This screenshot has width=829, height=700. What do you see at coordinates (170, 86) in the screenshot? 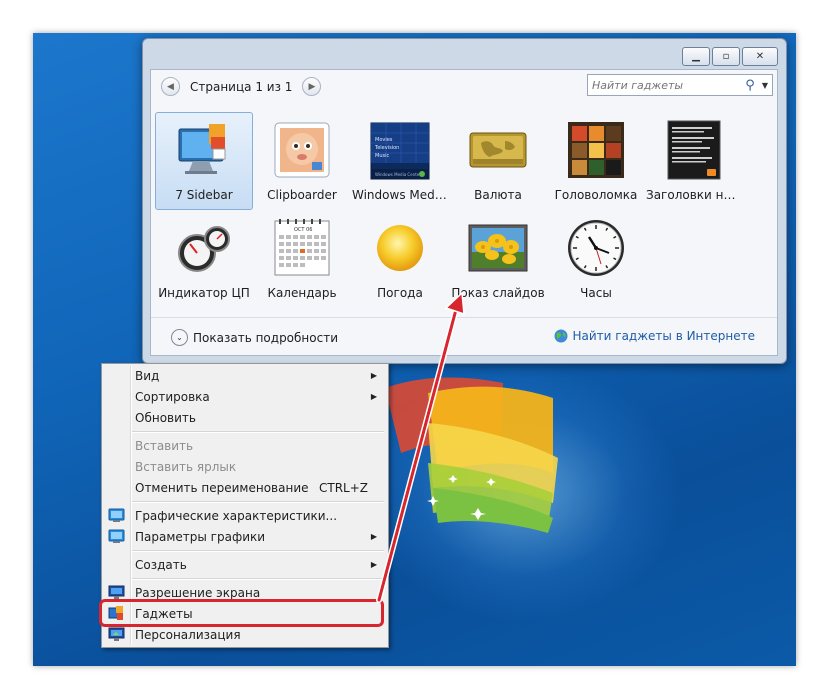
I see `prev-page-button: ◀` at bounding box center [170, 86].